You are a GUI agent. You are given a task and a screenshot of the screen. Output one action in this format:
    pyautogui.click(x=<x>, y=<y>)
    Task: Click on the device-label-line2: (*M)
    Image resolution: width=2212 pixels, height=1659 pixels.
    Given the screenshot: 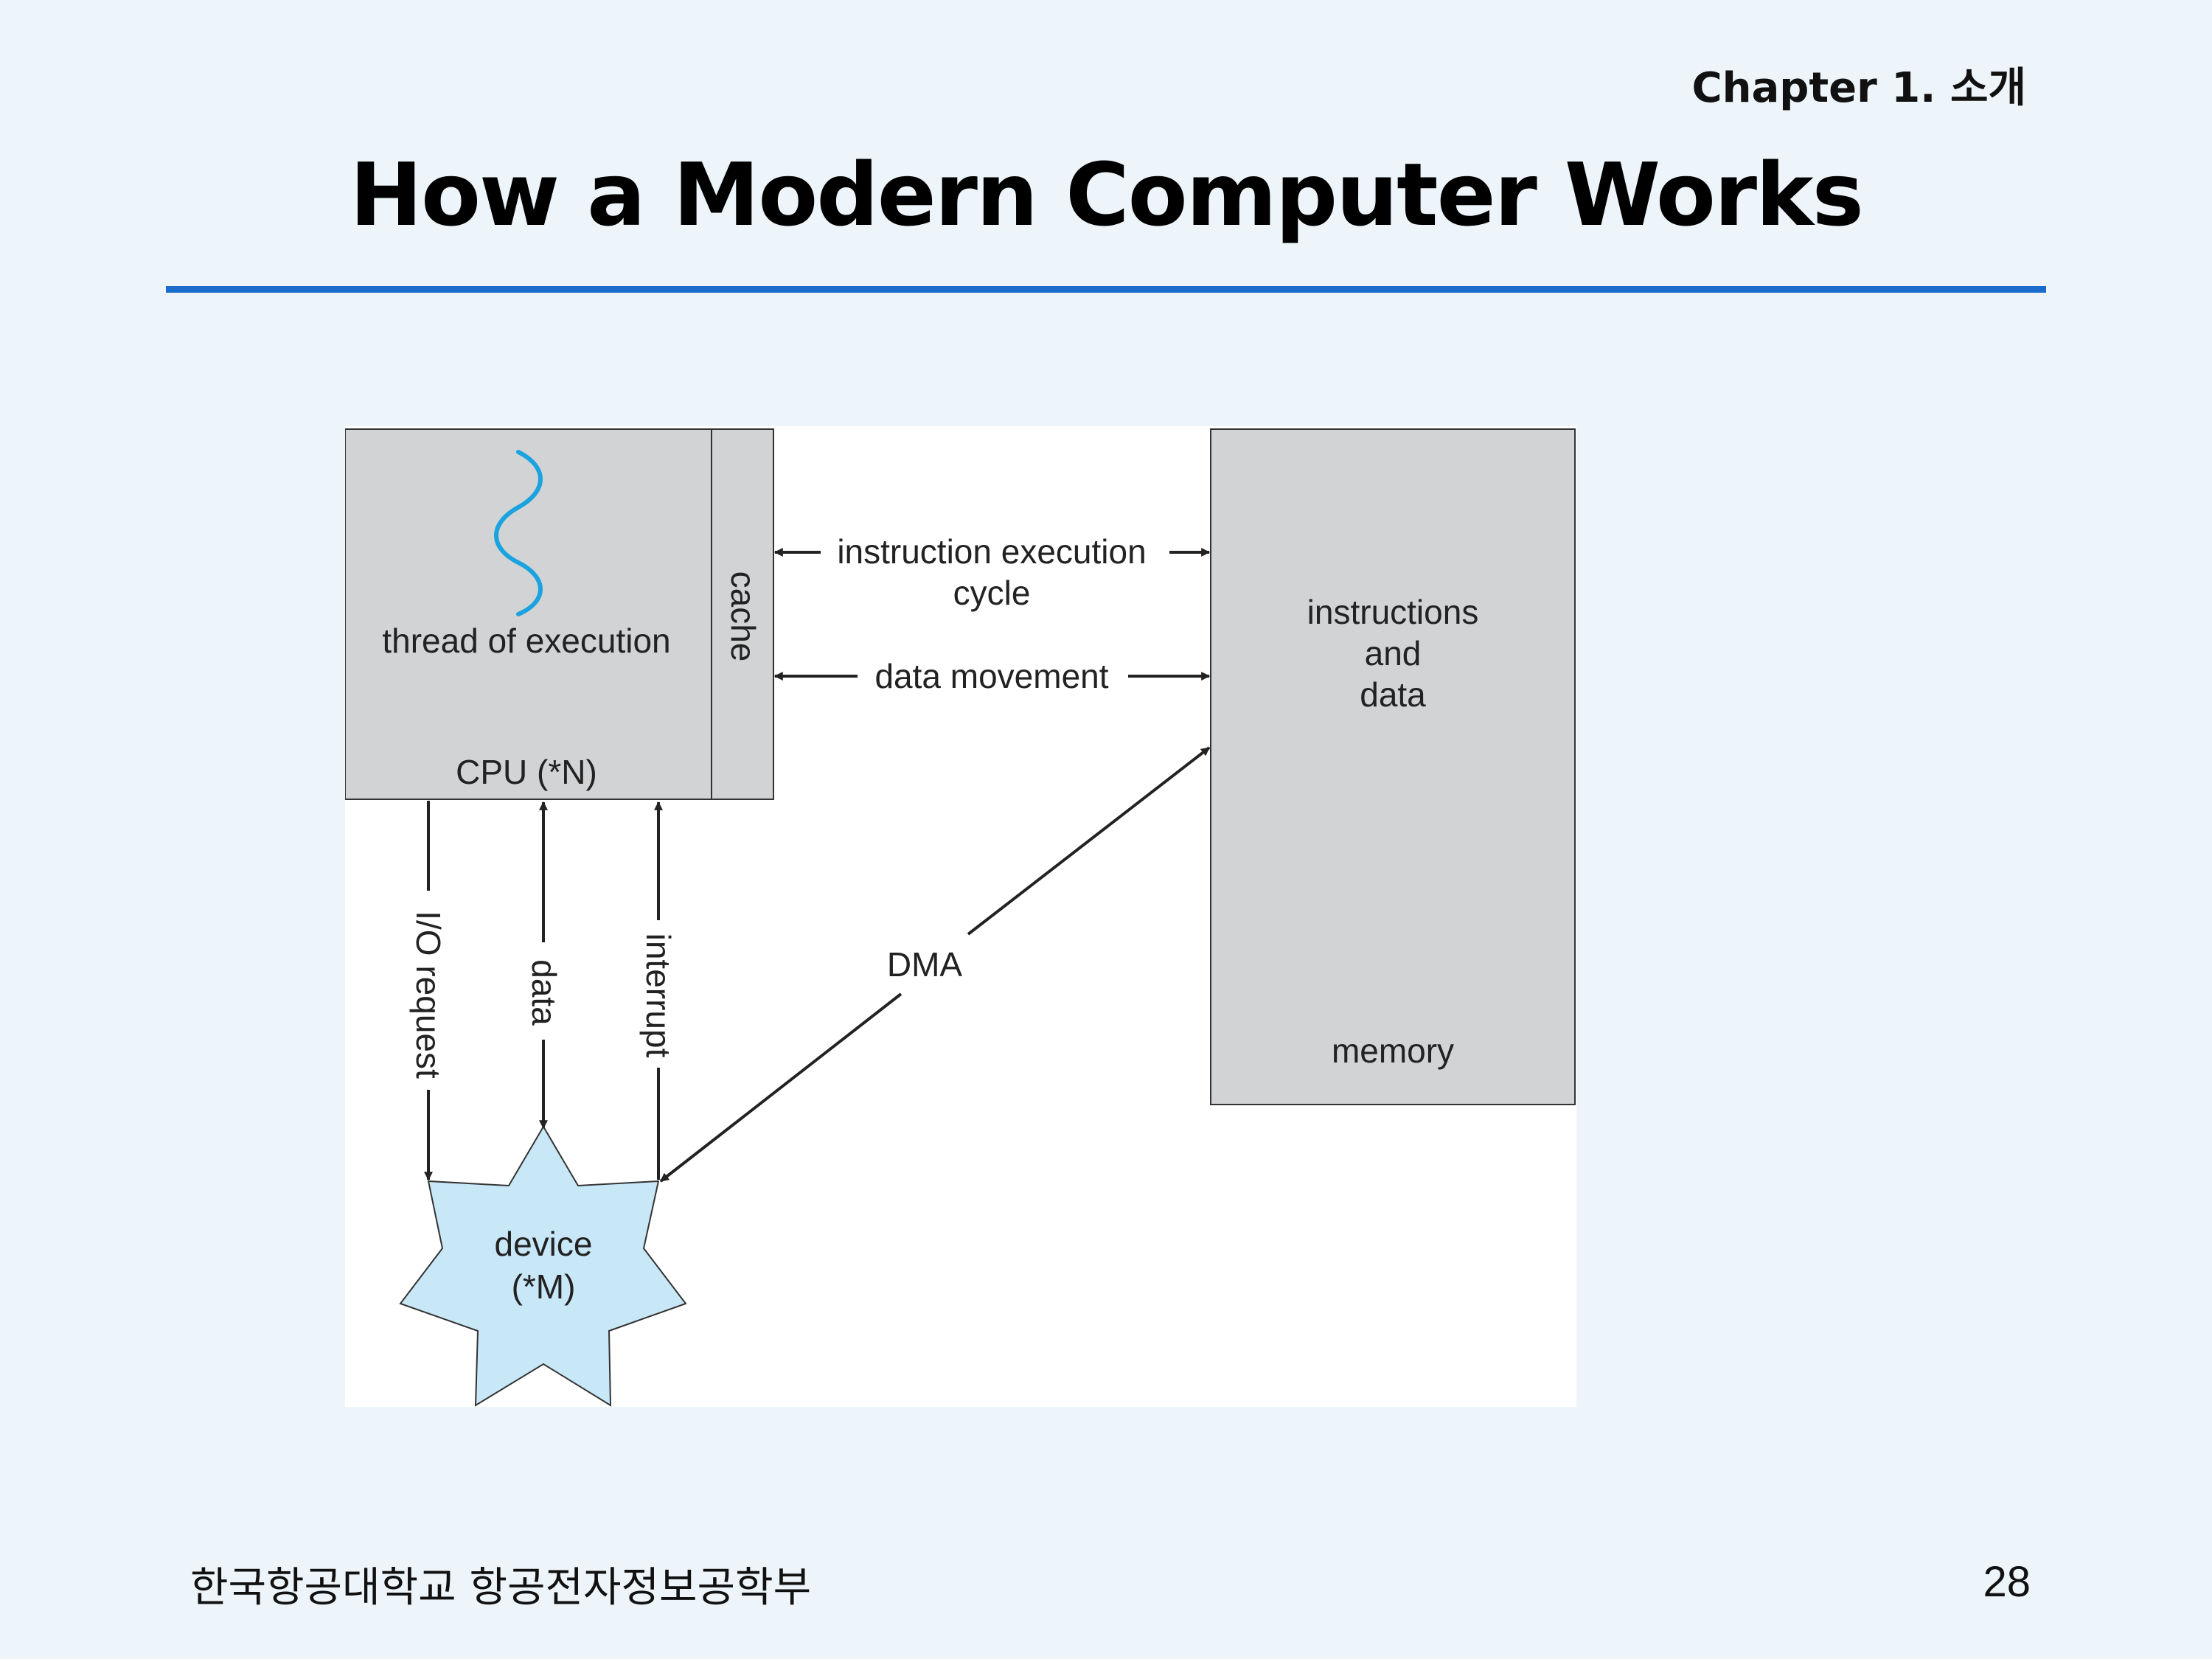 What is the action you would take?
    pyautogui.click(x=544, y=1286)
    